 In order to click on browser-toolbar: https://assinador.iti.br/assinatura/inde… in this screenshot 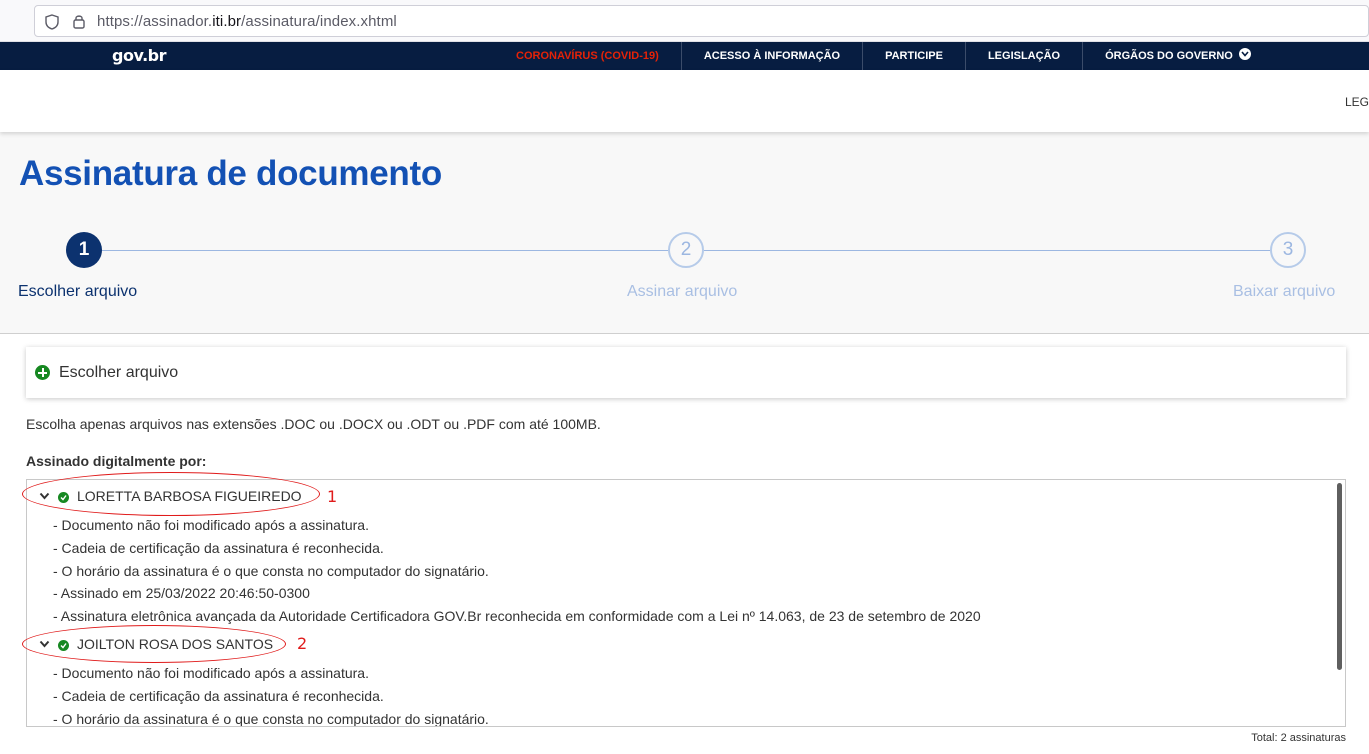, I will do `click(684, 21)`.